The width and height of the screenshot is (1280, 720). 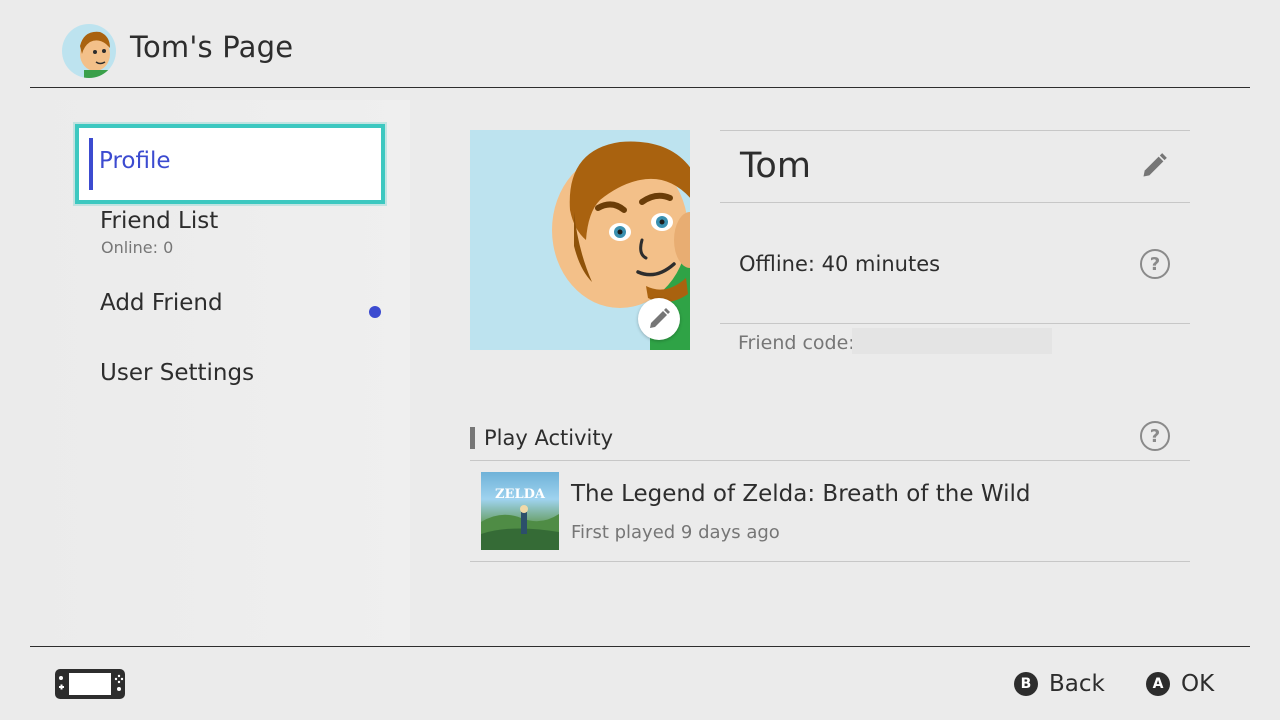 I want to click on sidebar-item-label: Friend List, so click(x=159, y=221).